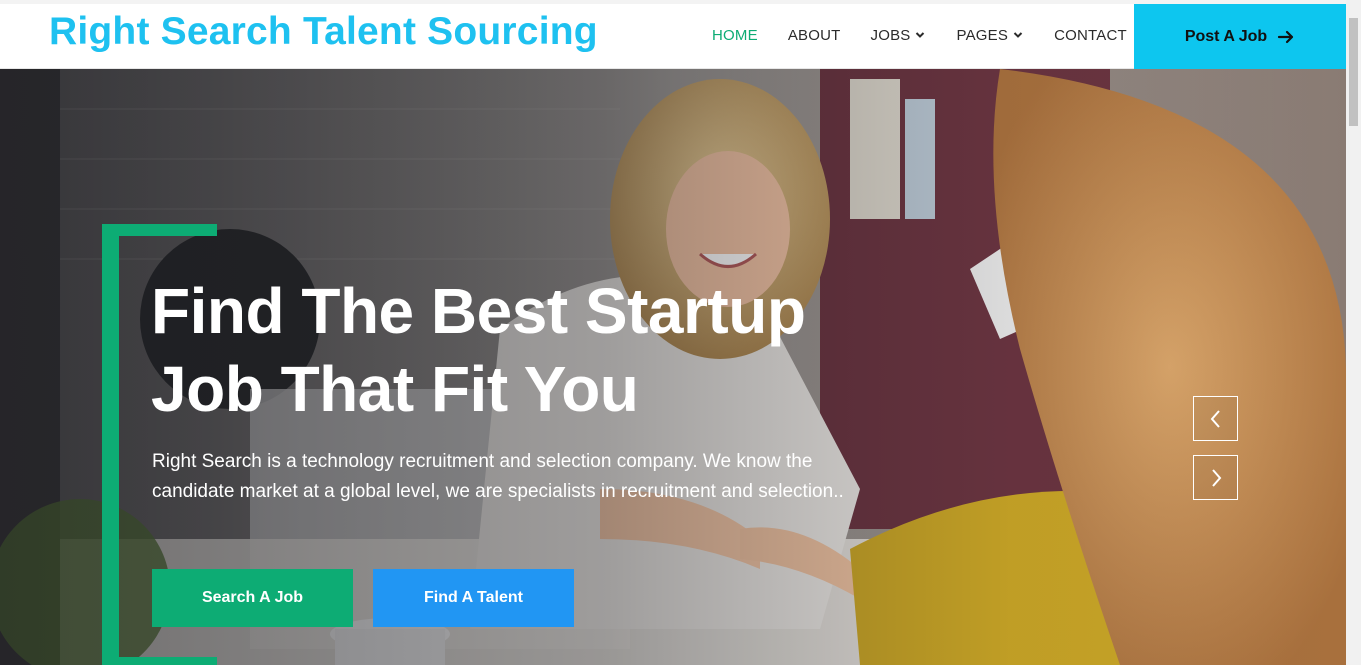 The image size is (1361, 665). I want to click on nav-contact-label: CONTACT, so click(1090, 35).